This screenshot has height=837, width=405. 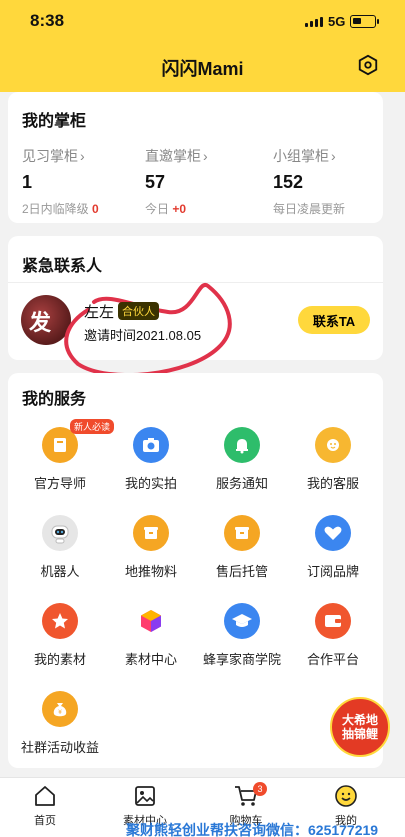 I want to click on service-subscribe-brand: 订阅品牌, so click(x=333, y=547).